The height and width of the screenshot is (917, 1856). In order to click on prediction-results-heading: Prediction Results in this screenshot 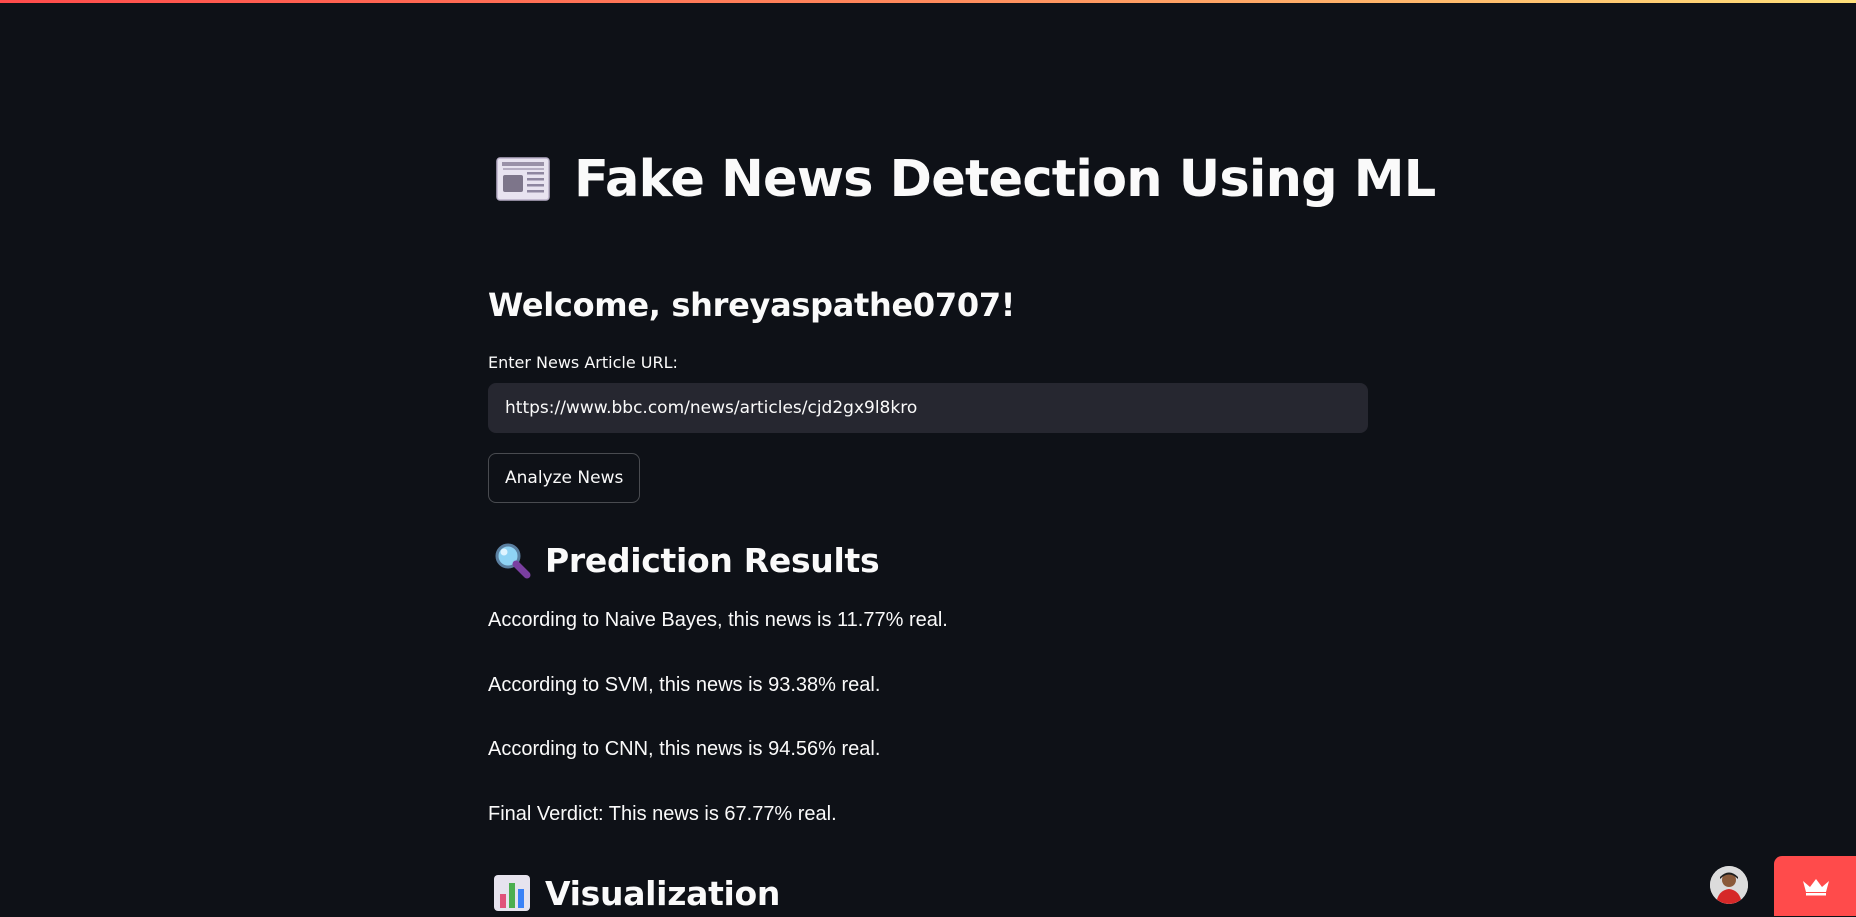, I will do `click(684, 560)`.